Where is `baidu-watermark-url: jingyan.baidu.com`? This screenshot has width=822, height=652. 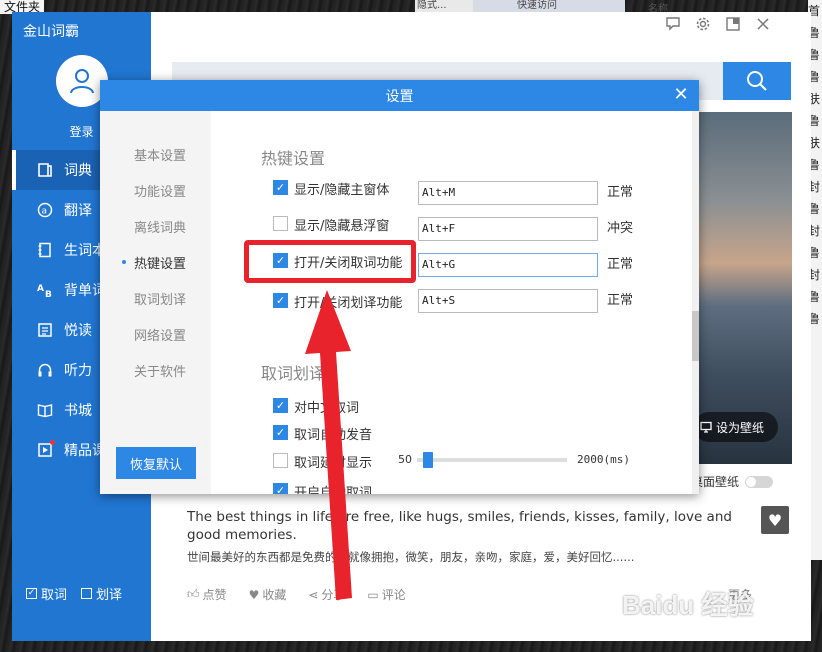 baidu-watermark-url: jingyan.baidu.com is located at coordinates (692, 630).